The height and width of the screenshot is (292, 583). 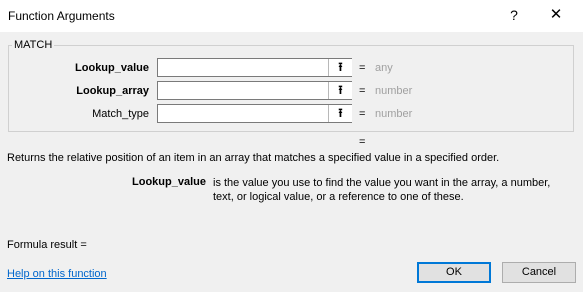 I want to click on match-type-label: Match_type, so click(x=120, y=114).